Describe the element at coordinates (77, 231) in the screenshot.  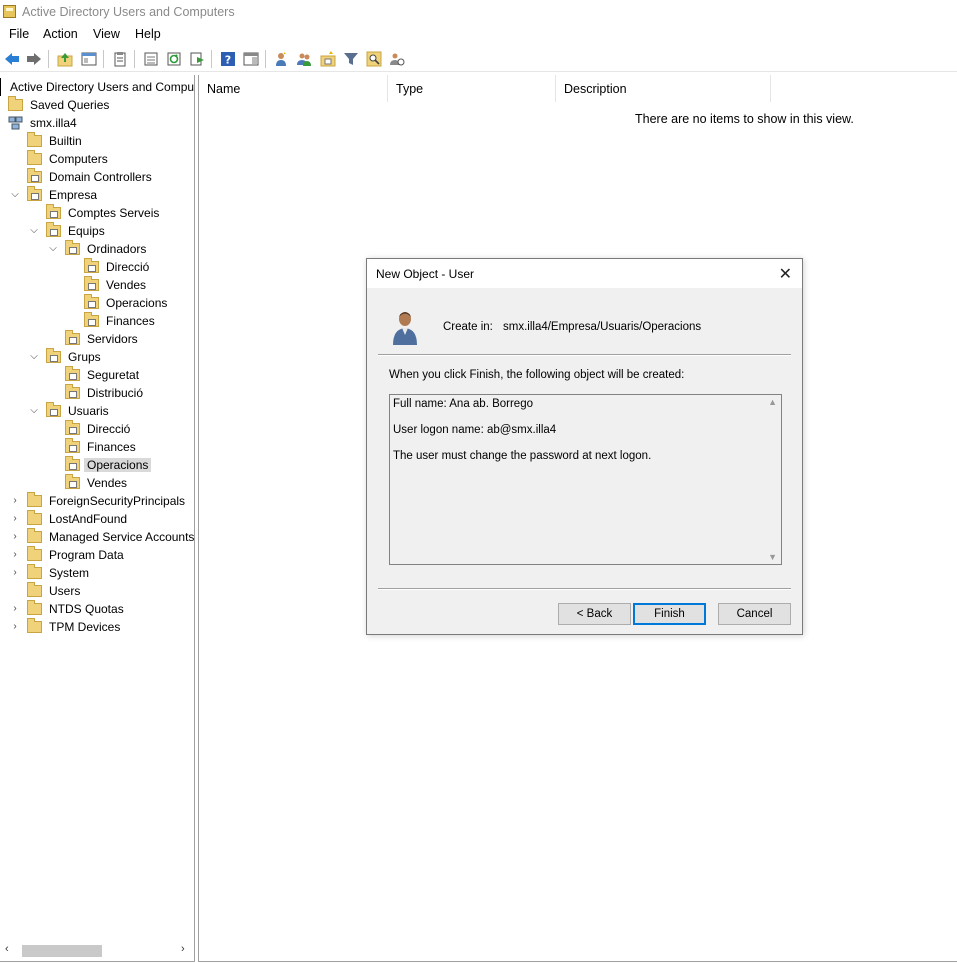
I see `tree-item-equips: Equips` at that location.